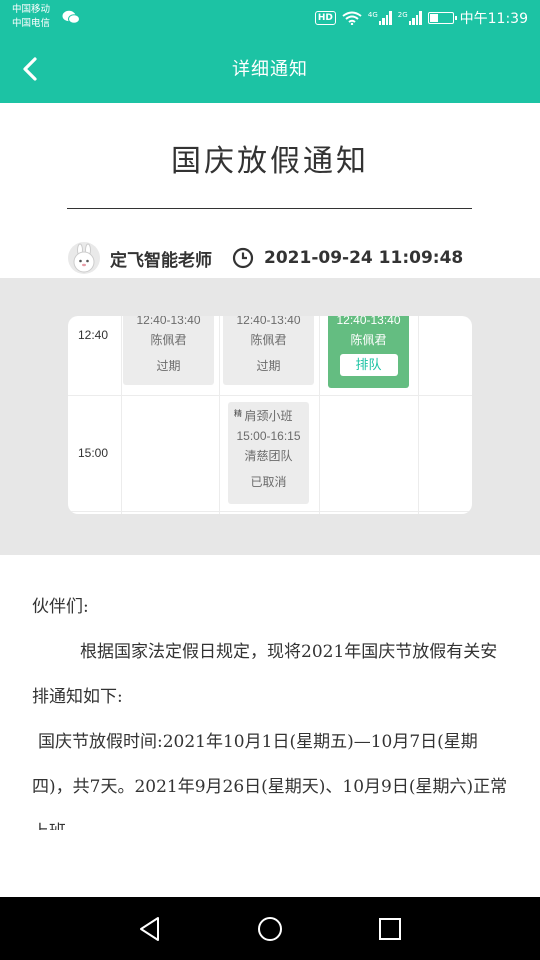  Describe the element at coordinates (402, 15) in the screenshot. I see `signal-2g-label: 2G` at that location.